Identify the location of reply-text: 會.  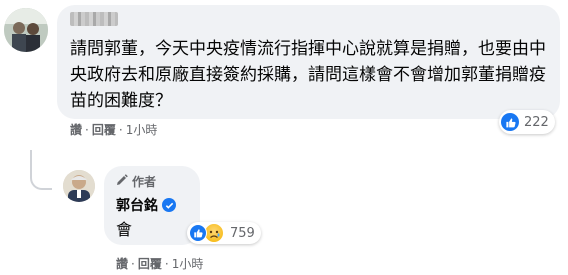
(124, 229).